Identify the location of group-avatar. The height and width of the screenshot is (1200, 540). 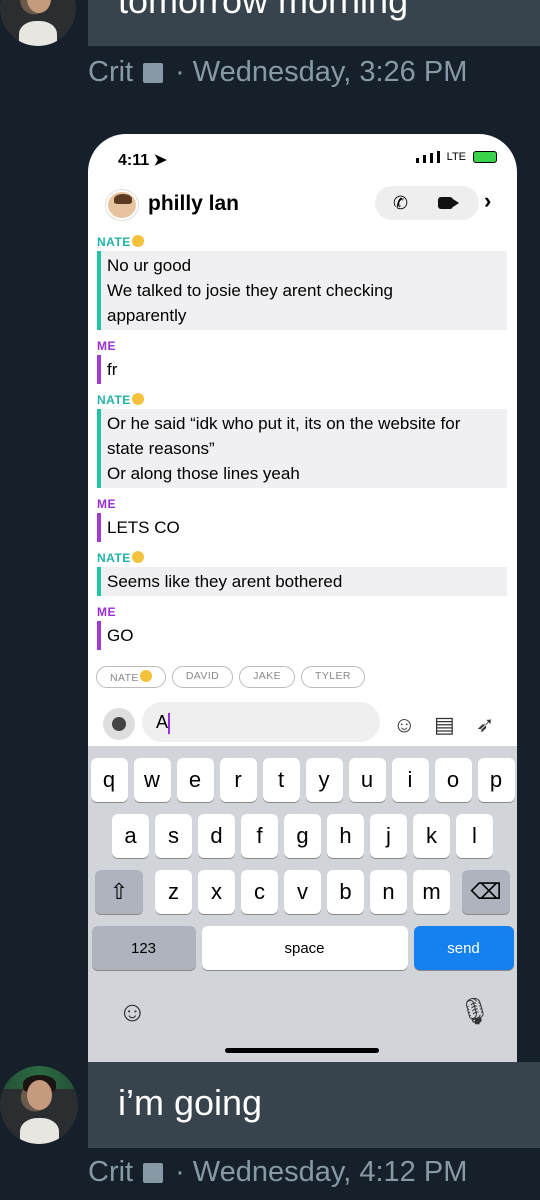
(122, 205).